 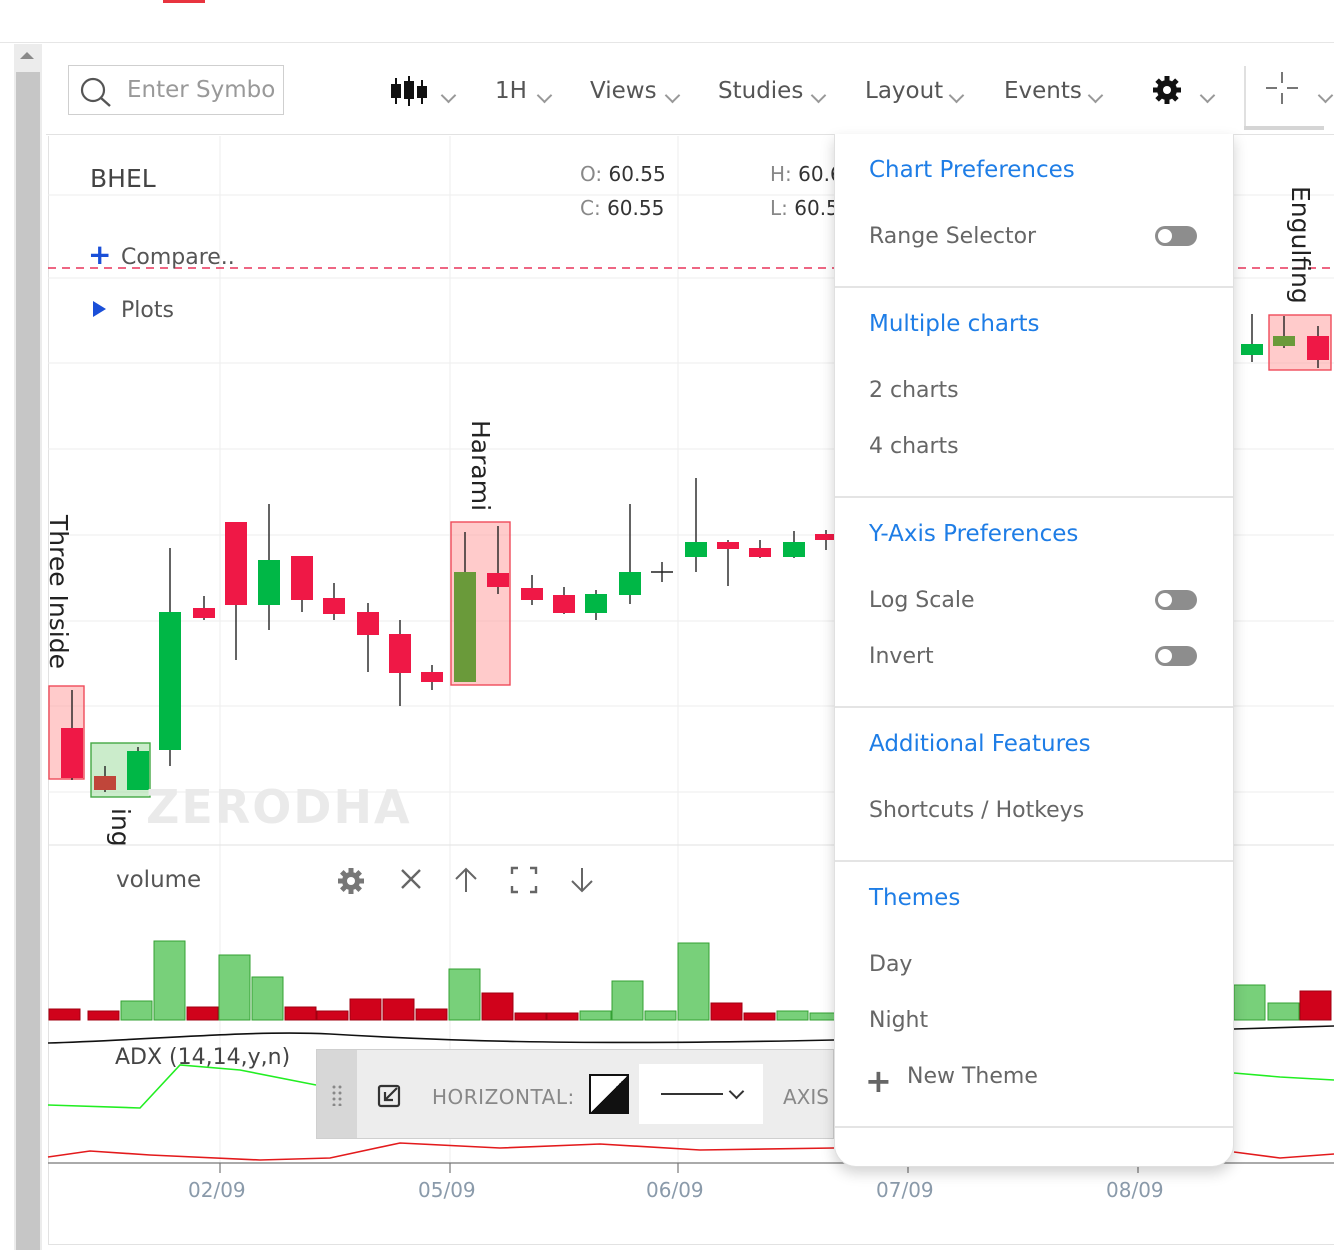 What do you see at coordinates (279, 807) in the screenshot?
I see `watermark: ZERODHA` at bounding box center [279, 807].